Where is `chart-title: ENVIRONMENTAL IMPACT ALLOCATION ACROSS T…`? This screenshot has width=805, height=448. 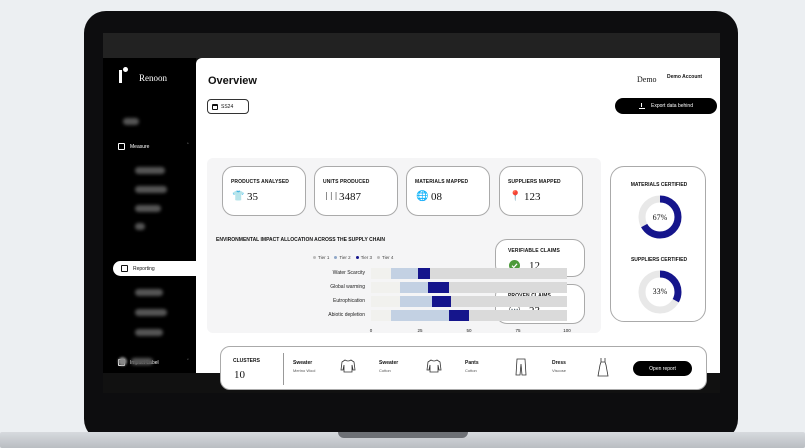
chart-title: ENVIRONMENTAL IMPACT ALLOCATION ACROSS T… is located at coordinates (300, 240).